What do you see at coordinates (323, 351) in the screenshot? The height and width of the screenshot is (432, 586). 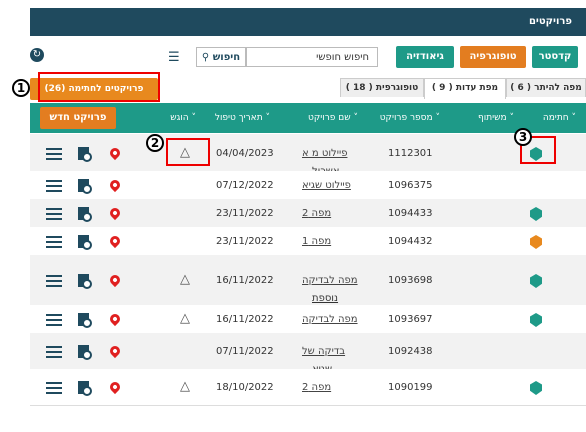 I see `project-name-link: בדיקה של` at bounding box center [323, 351].